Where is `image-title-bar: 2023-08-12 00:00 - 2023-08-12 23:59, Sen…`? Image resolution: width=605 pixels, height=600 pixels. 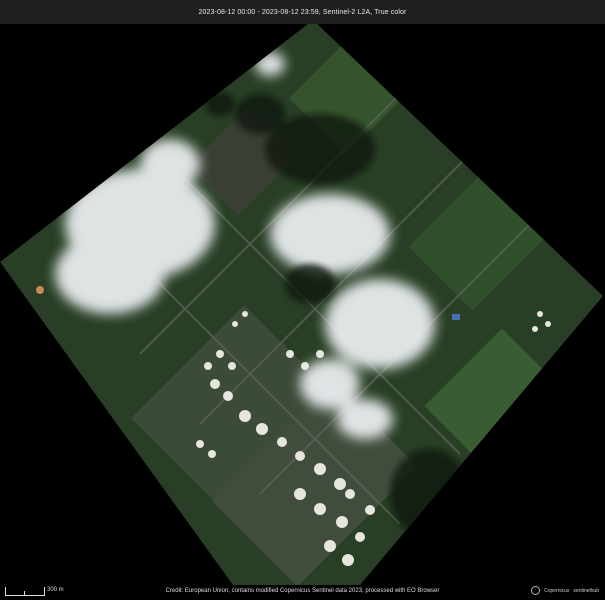 image-title-bar: 2023-08-12 00:00 - 2023-08-12 23:59, Sen… is located at coordinates (302, 12).